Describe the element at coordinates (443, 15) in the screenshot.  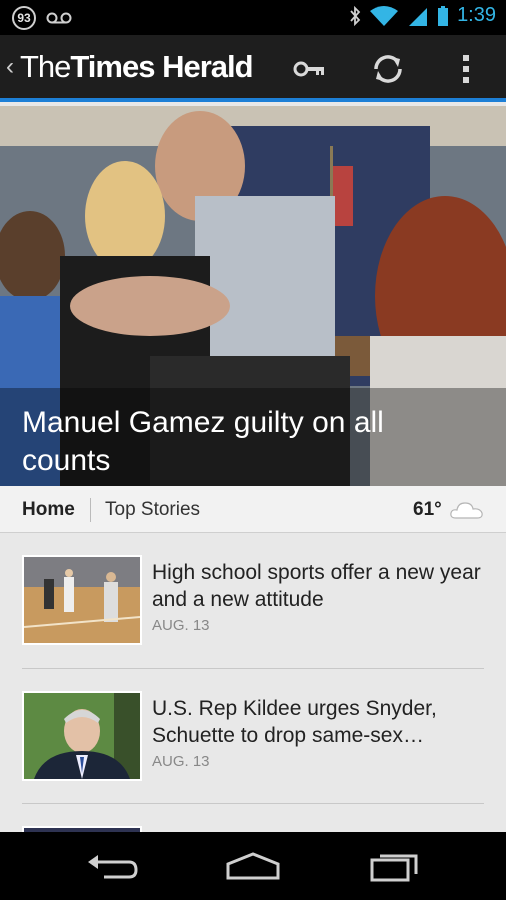
I see `battery-icon` at that location.